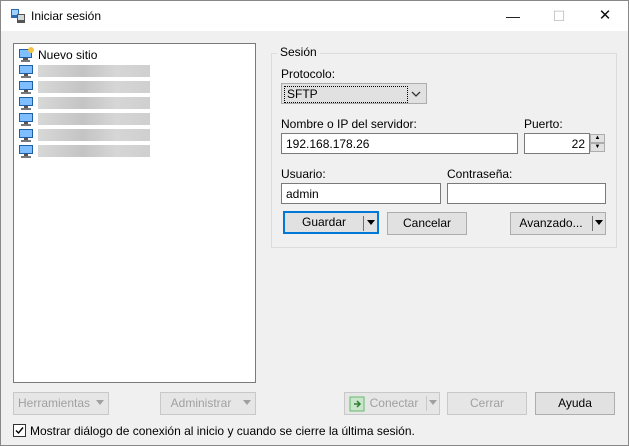  Describe the element at coordinates (433, 402) in the screenshot. I see `connect-dropdown-arrow-icon` at that location.